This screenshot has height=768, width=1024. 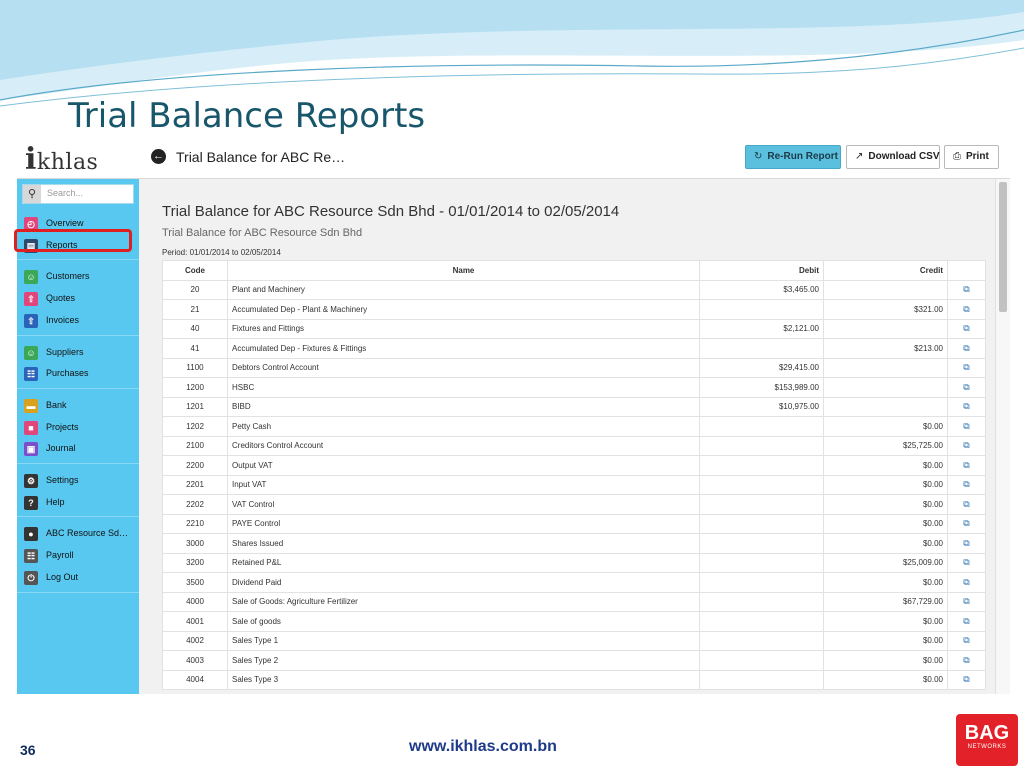 What do you see at coordinates (574, 484) in the screenshot?
I see `table-row: 2201 Input VAT $0.00 ⧉` at bounding box center [574, 484].